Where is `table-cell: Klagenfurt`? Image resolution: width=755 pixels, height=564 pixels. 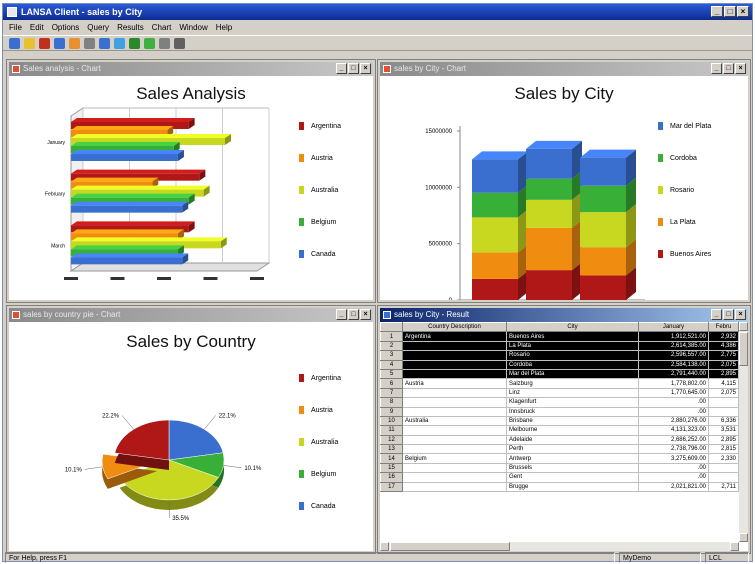
table-cell: Klagenfurt is located at coordinates (573, 402).